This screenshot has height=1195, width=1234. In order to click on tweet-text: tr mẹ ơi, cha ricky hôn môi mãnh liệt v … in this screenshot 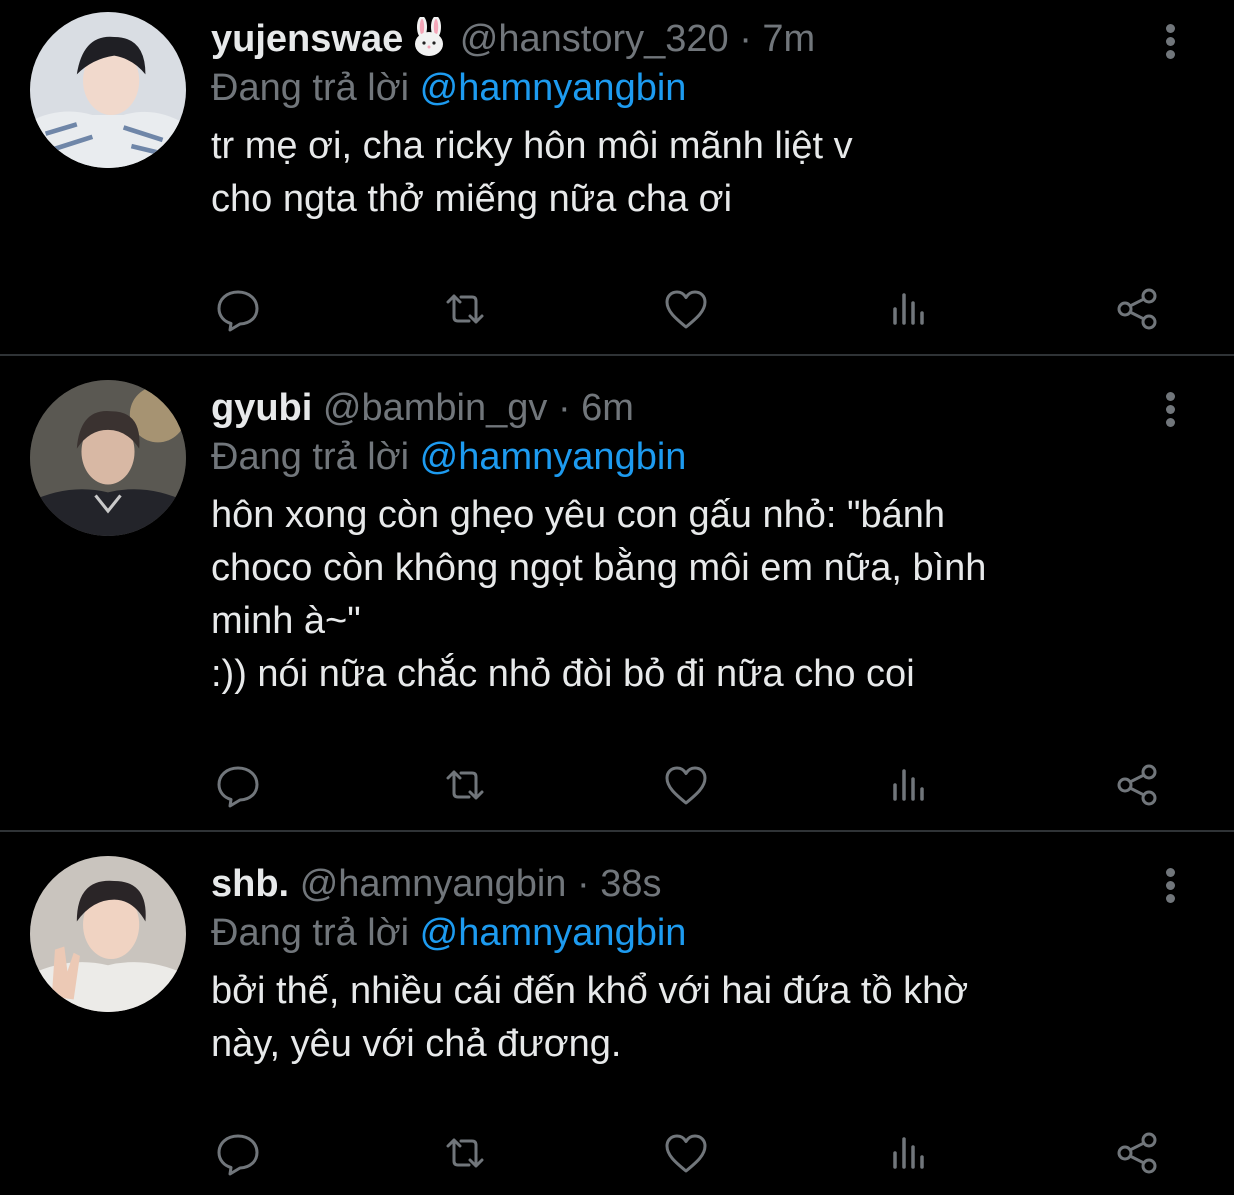, I will do `click(532, 172)`.